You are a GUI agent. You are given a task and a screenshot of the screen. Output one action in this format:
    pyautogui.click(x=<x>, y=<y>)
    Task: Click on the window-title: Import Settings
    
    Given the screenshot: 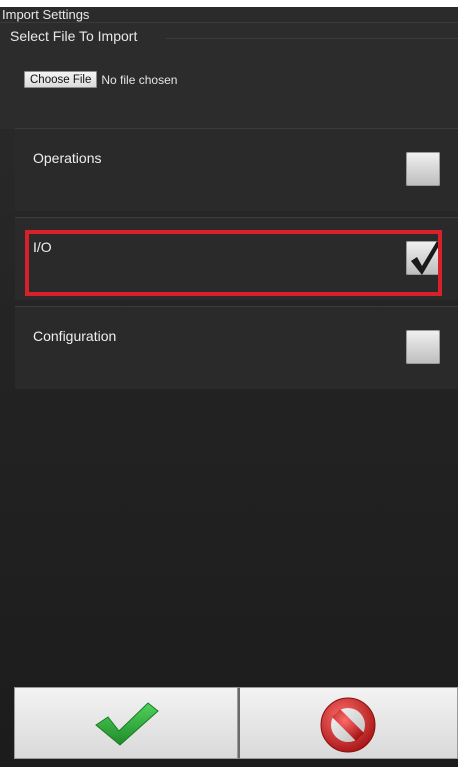 What is the action you would take?
    pyautogui.click(x=46, y=14)
    